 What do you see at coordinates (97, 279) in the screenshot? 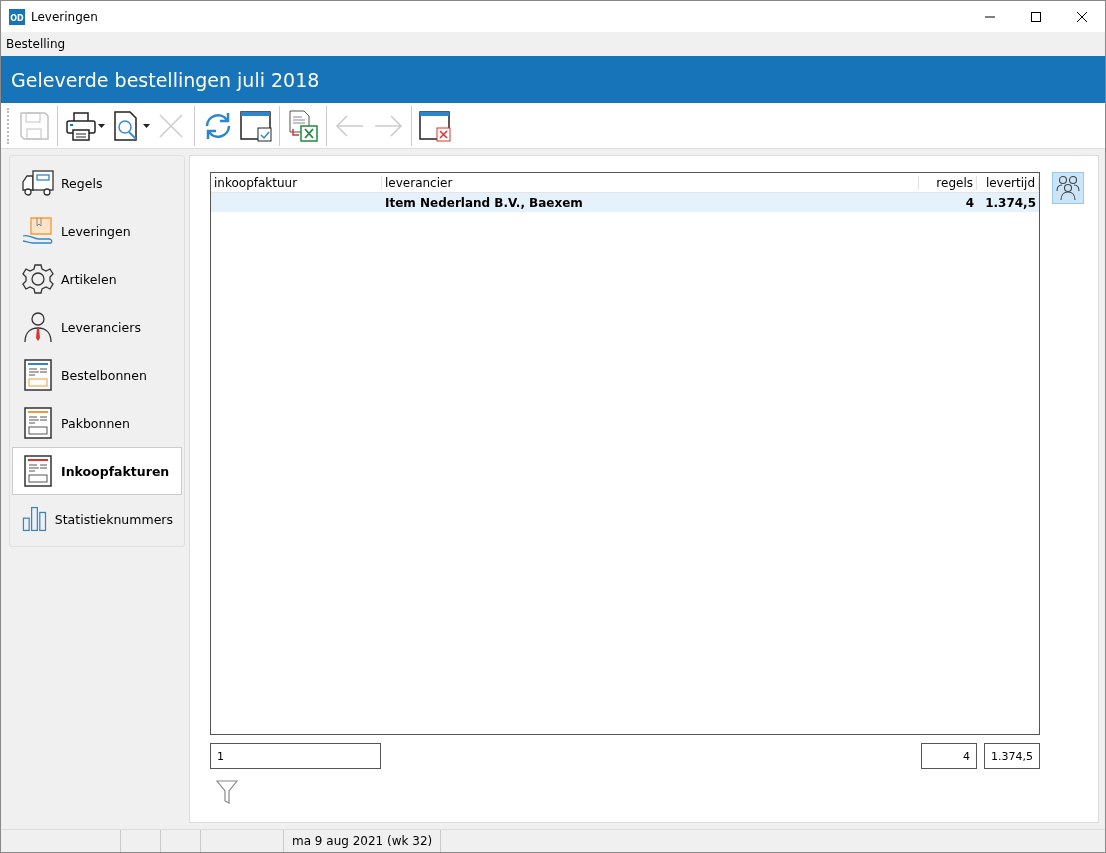
I see `sidebar-item: Artikelen` at bounding box center [97, 279].